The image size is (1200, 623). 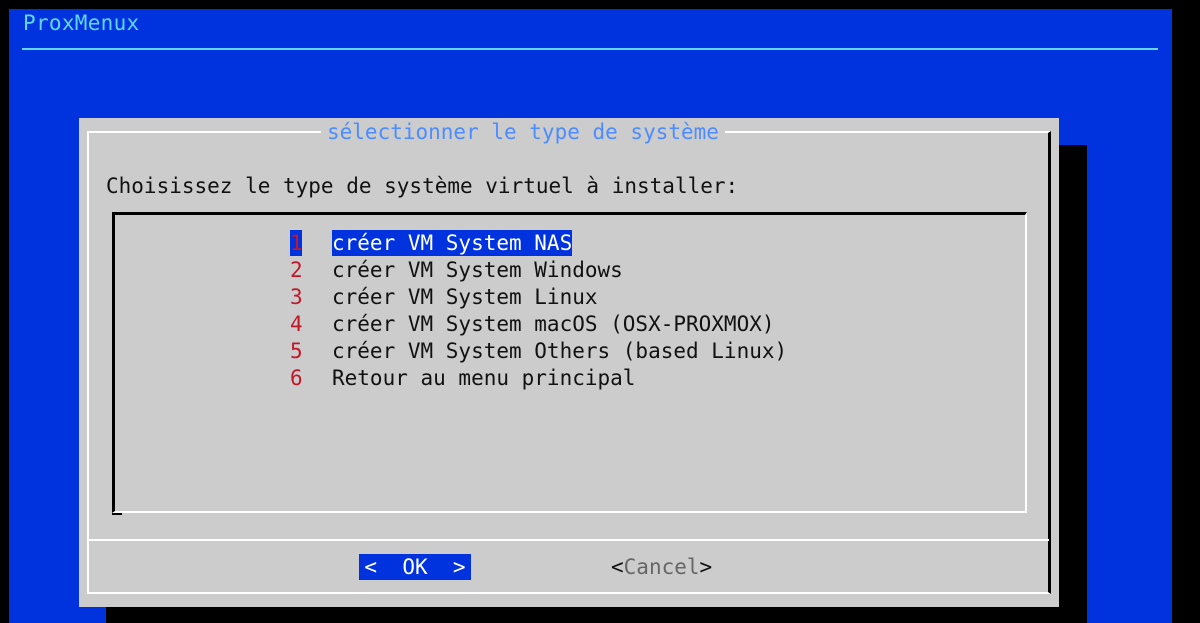 I want to click on button-separator, so click(x=569, y=540).